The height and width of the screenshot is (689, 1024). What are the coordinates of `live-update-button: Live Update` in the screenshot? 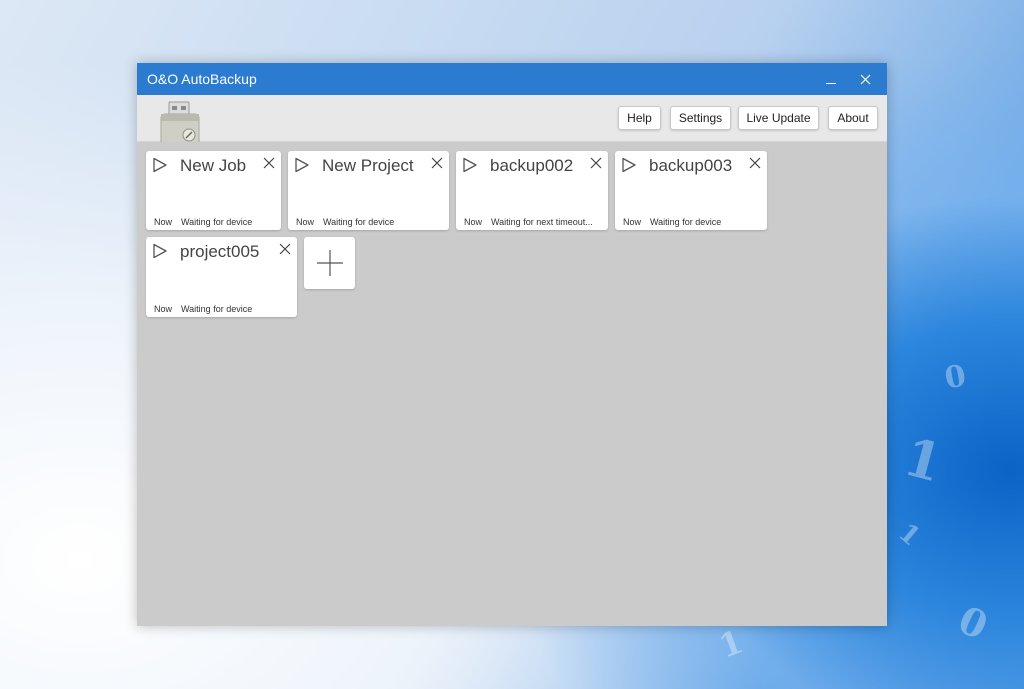 It's located at (778, 118).